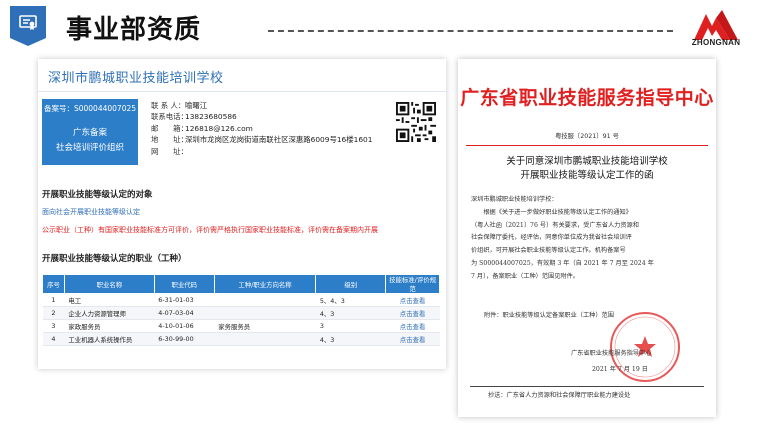  What do you see at coordinates (261, 105) in the screenshot?
I see `contact-row: 联 系 人： 喻曙江` at bounding box center [261, 105].